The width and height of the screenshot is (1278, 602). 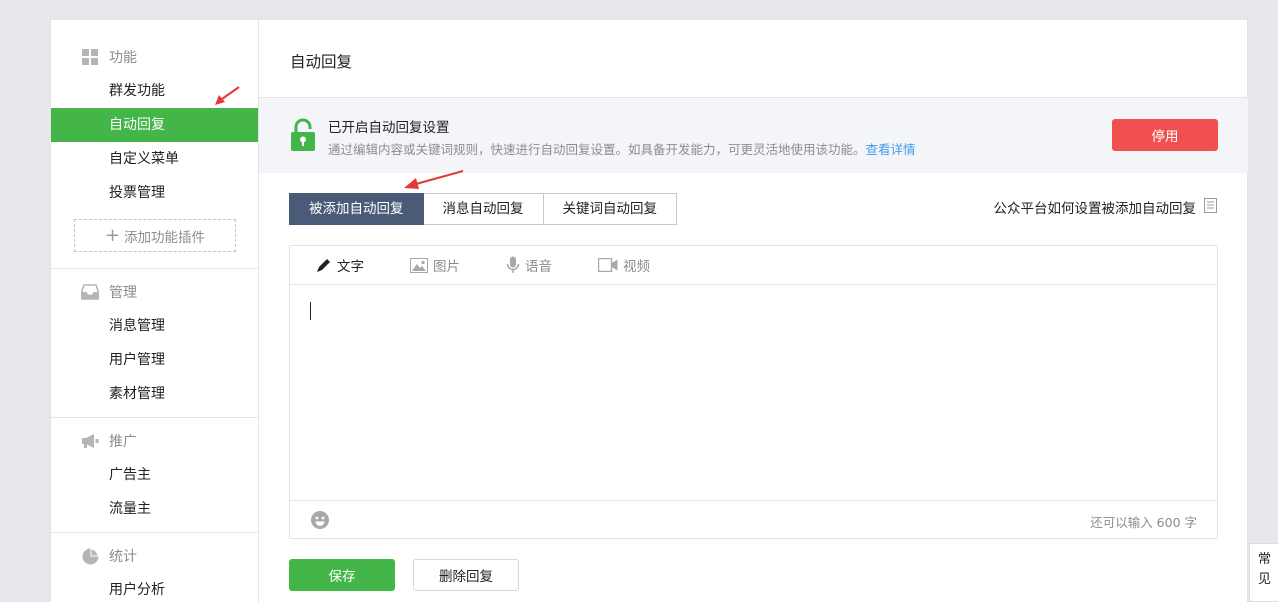 I want to click on tab-added-auto-reply: 被添加自动回复, so click(x=356, y=209).